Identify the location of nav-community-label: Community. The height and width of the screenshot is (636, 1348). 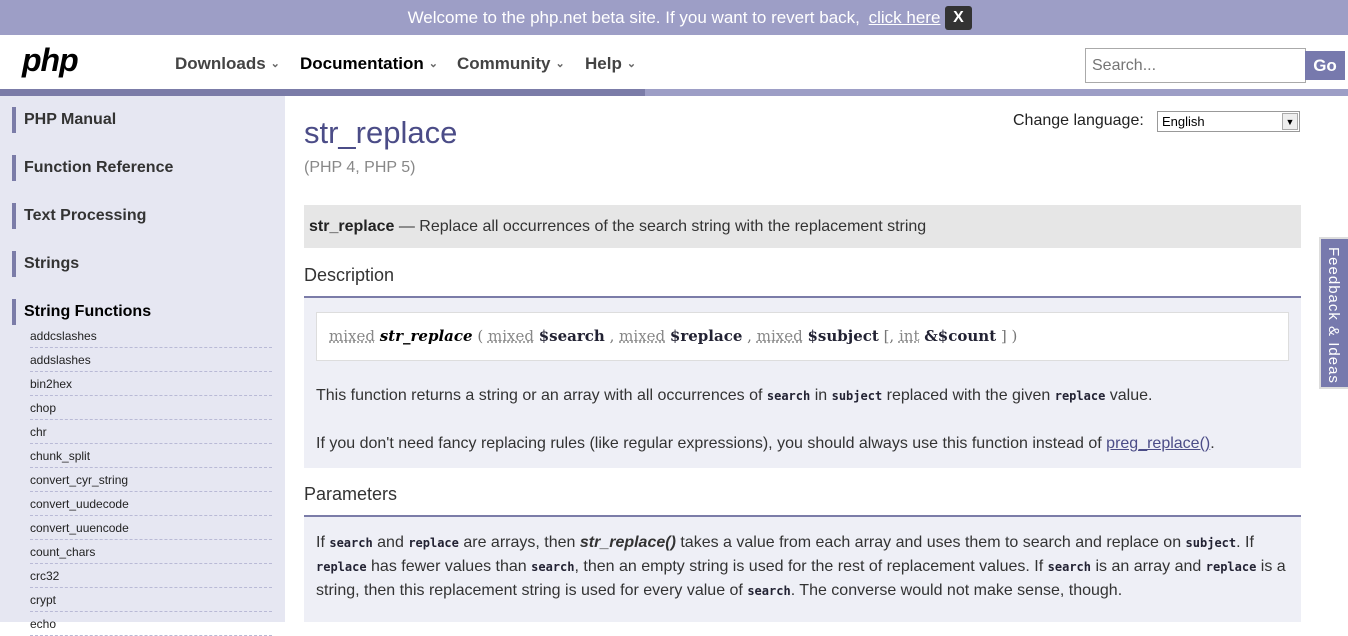
(504, 63).